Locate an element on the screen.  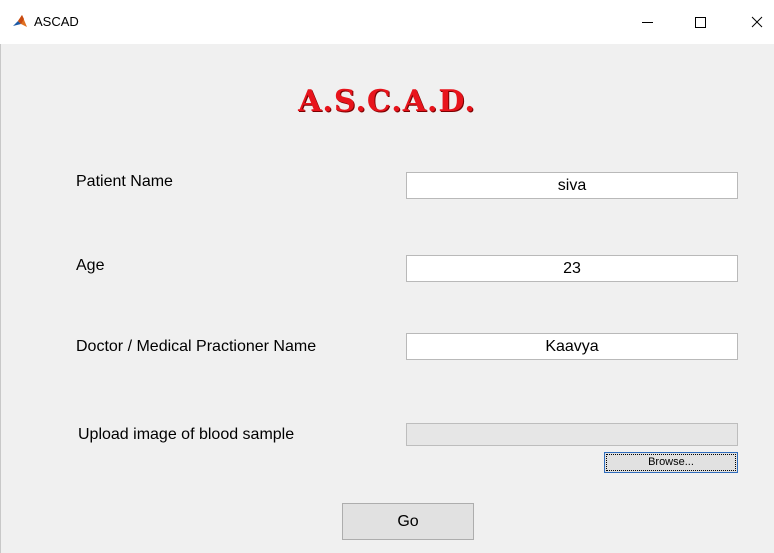
app-heading: A.S.C.A.D. is located at coordinates (387, 101).